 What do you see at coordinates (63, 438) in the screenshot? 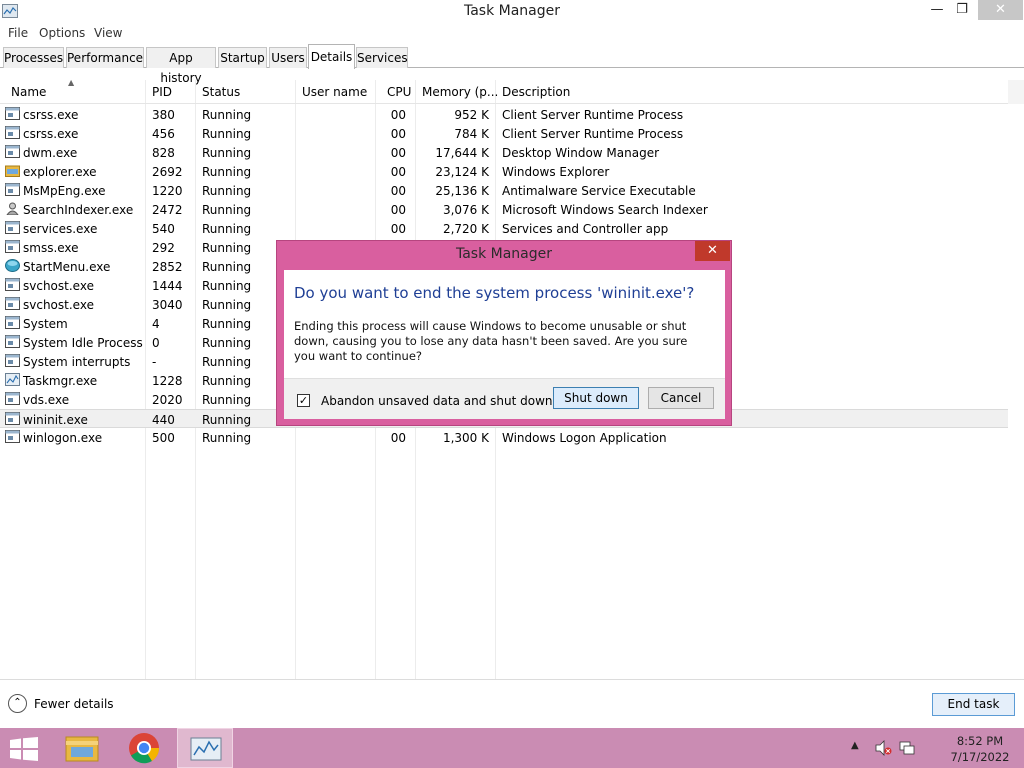
I see `process-name-cell: winlogon.exe` at bounding box center [63, 438].